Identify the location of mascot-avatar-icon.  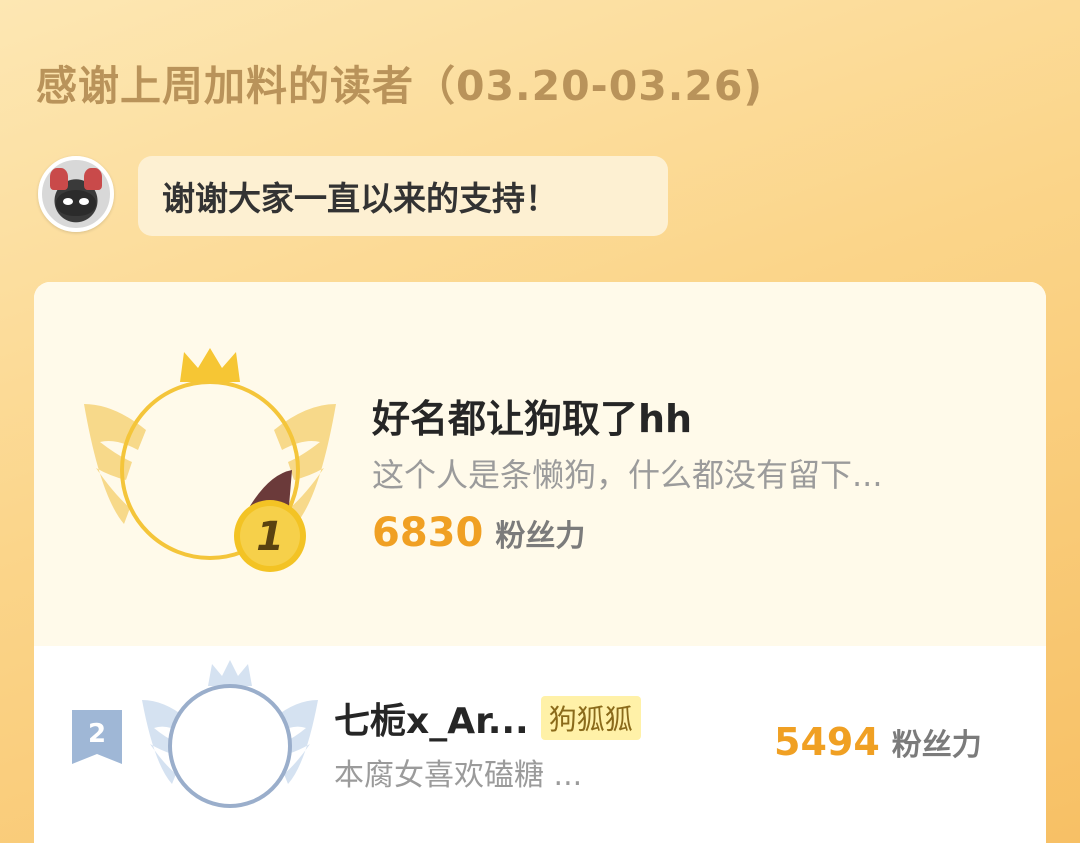
(76, 194).